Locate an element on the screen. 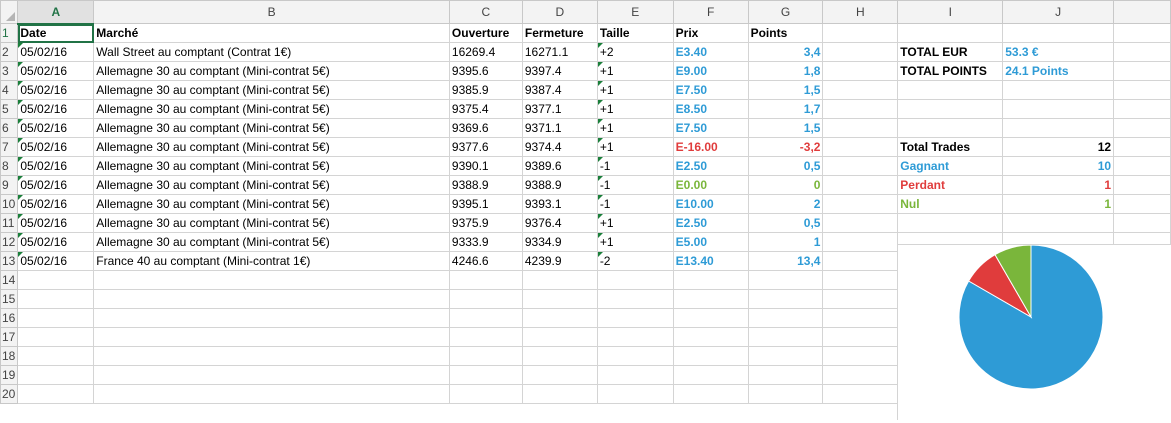 This screenshot has height=423, width=1171. row-header: 9 is located at coordinates (9, 185).